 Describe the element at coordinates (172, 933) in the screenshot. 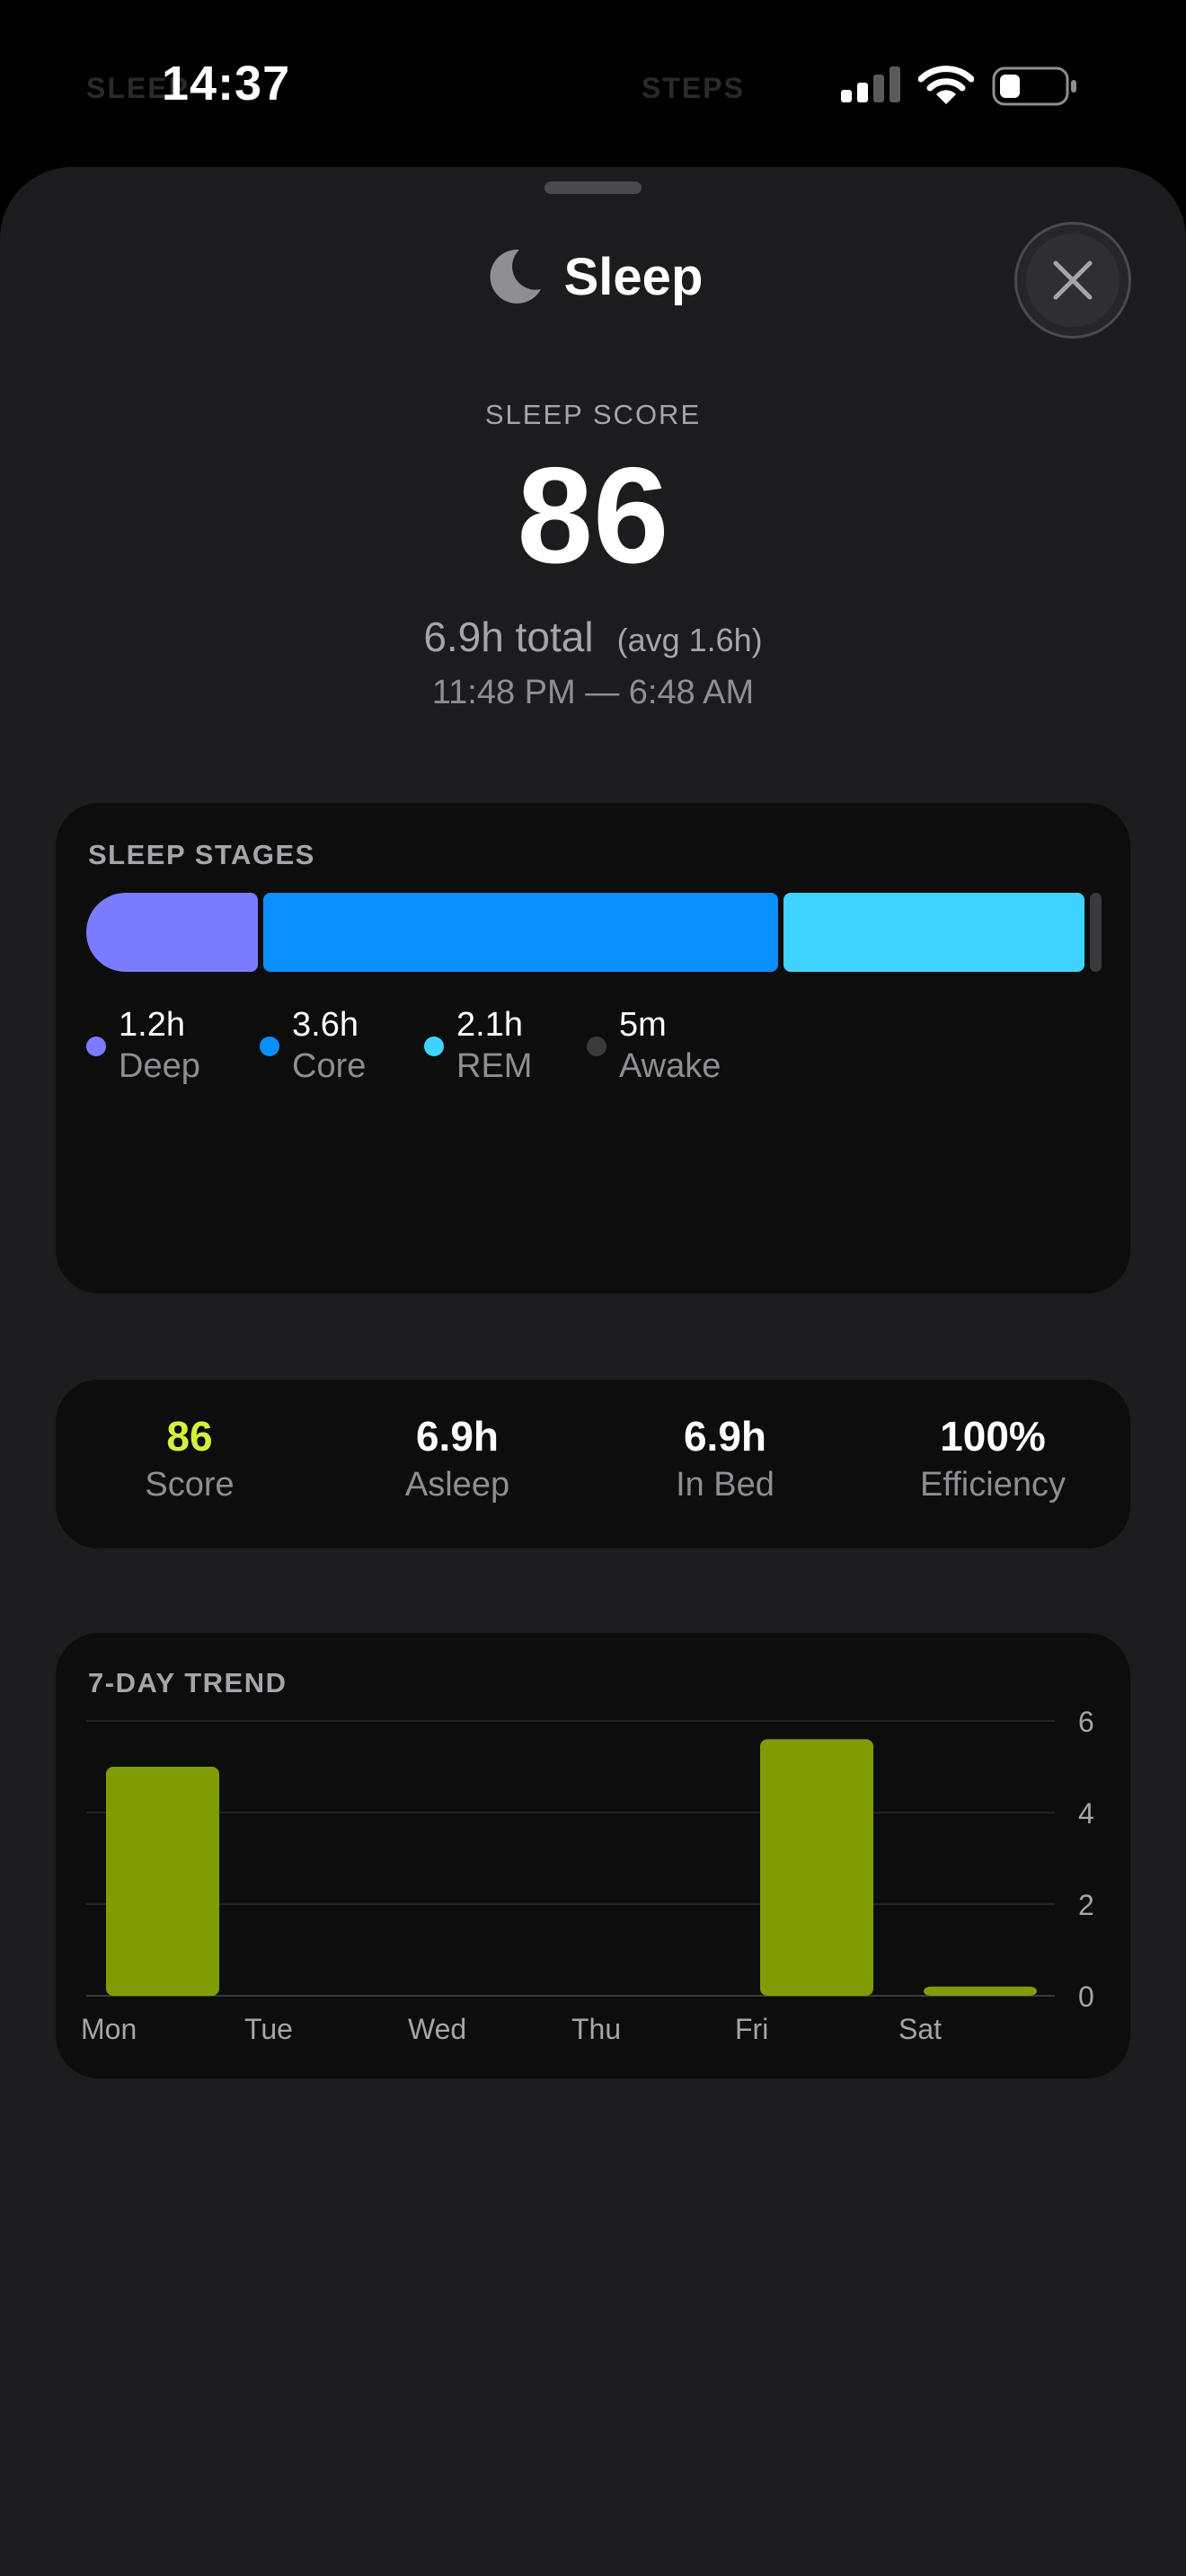

I see `stage-segment-deep` at that location.